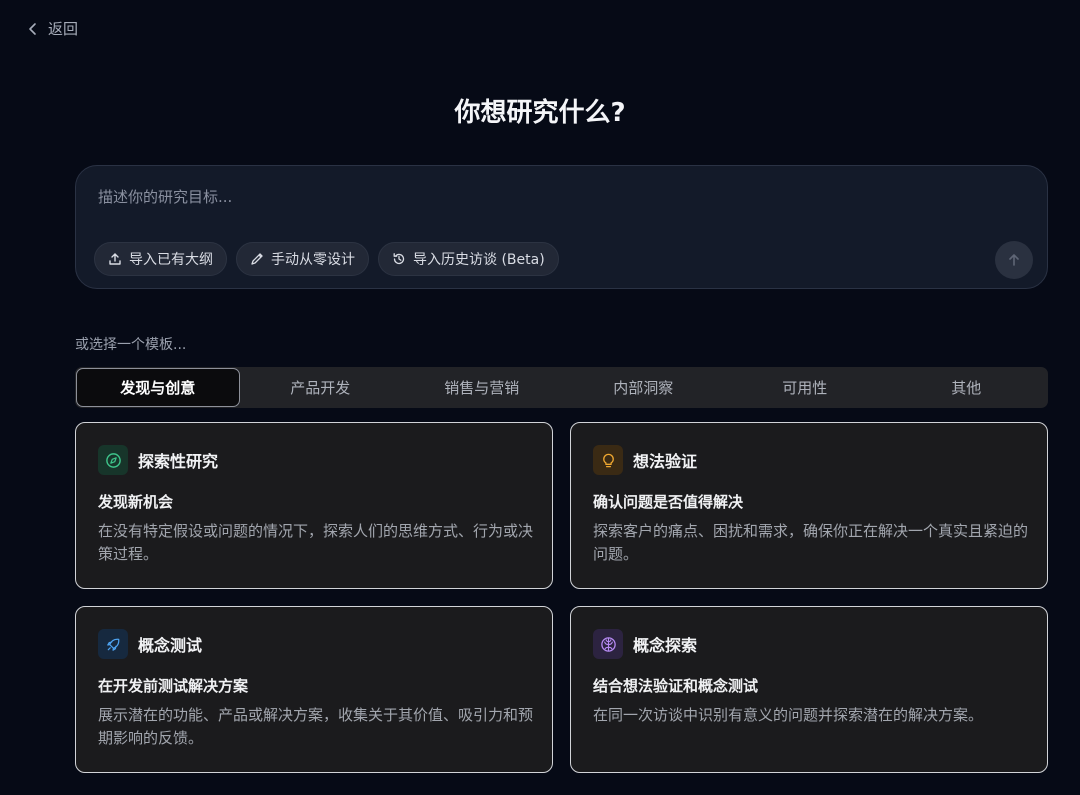  I want to click on card-title: 概念测试, so click(170, 645).